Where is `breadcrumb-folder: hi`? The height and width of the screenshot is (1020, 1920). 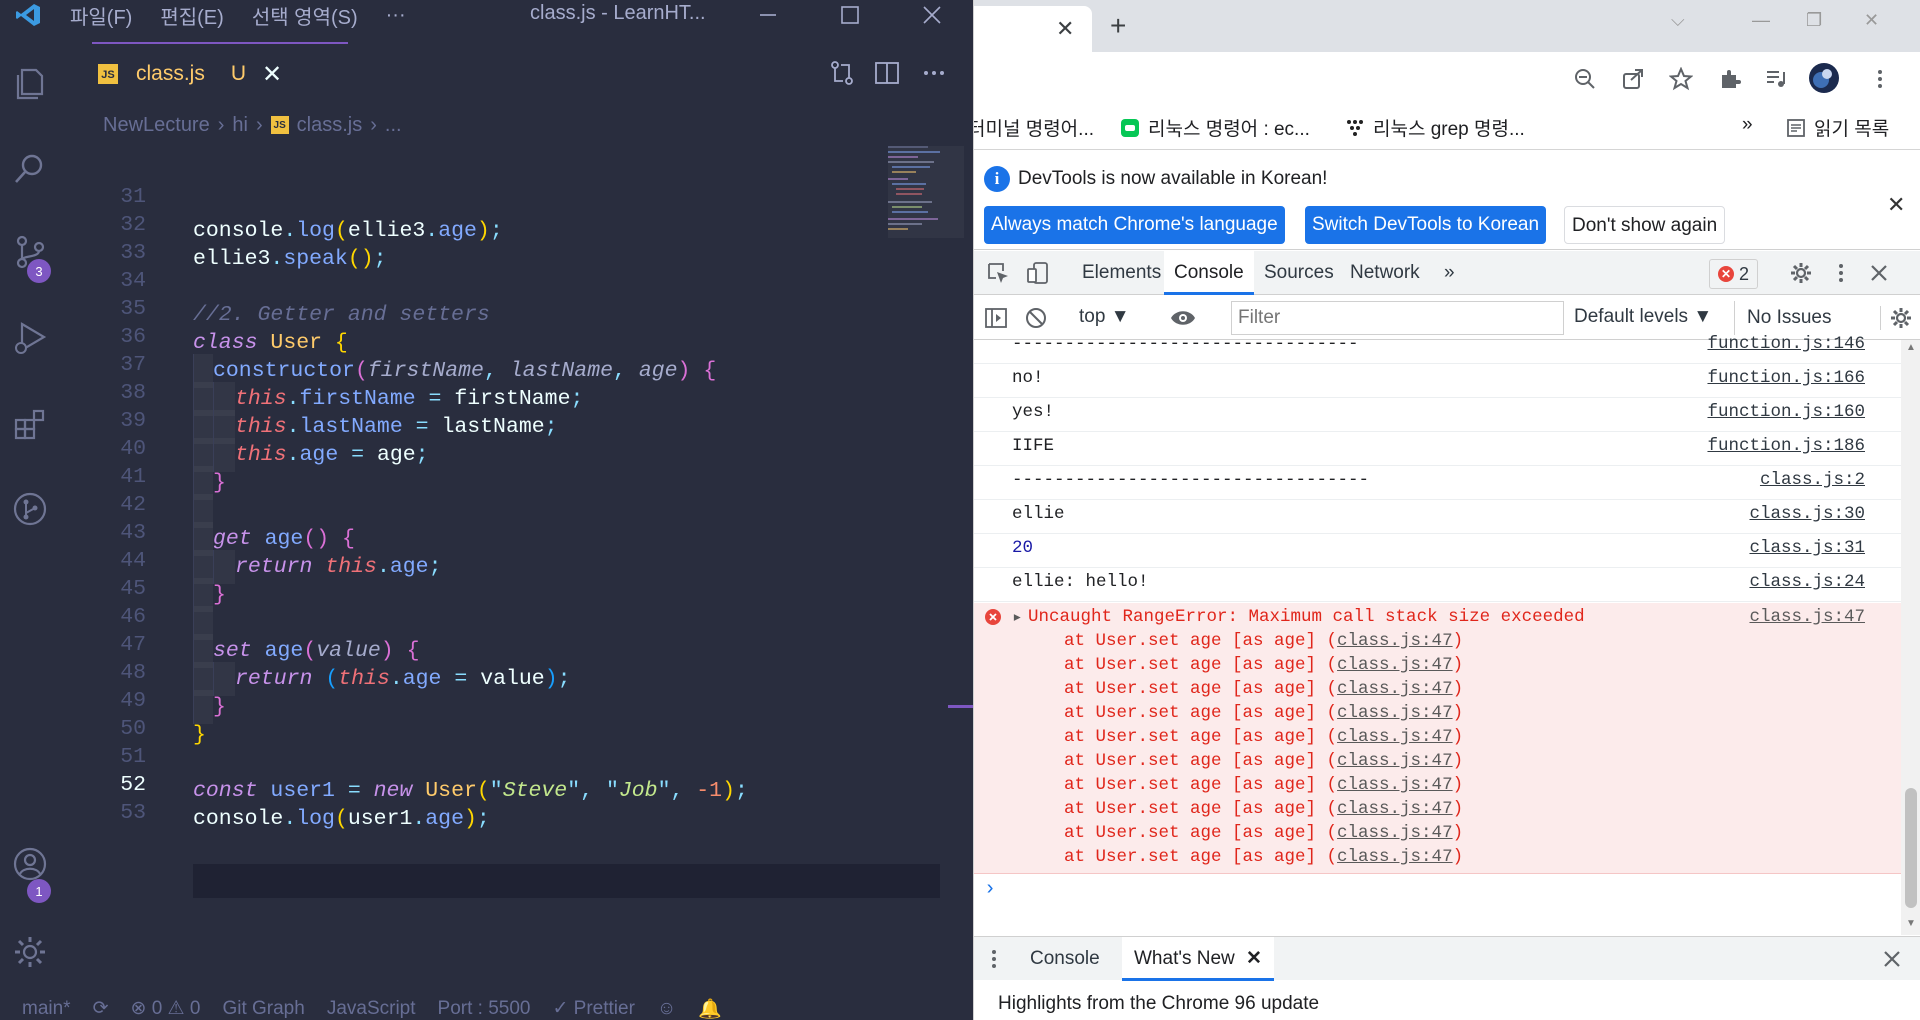 breadcrumb-folder: hi is located at coordinates (240, 125).